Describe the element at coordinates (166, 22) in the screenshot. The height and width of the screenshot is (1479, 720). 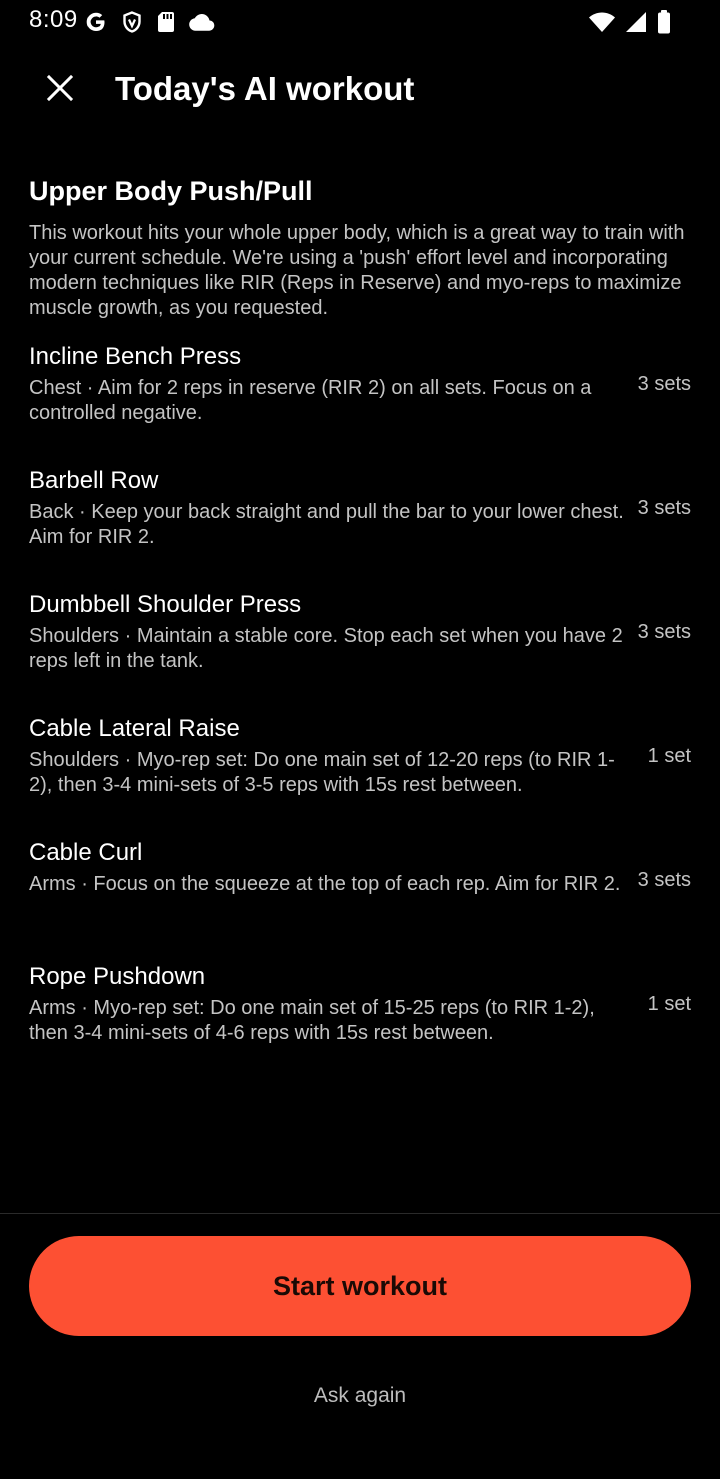
I see `sd-card-icon` at that location.